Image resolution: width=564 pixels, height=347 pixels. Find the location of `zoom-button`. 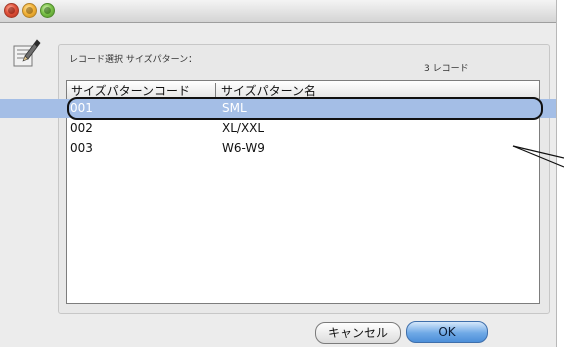

zoom-button is located at coordinates (47, 10).